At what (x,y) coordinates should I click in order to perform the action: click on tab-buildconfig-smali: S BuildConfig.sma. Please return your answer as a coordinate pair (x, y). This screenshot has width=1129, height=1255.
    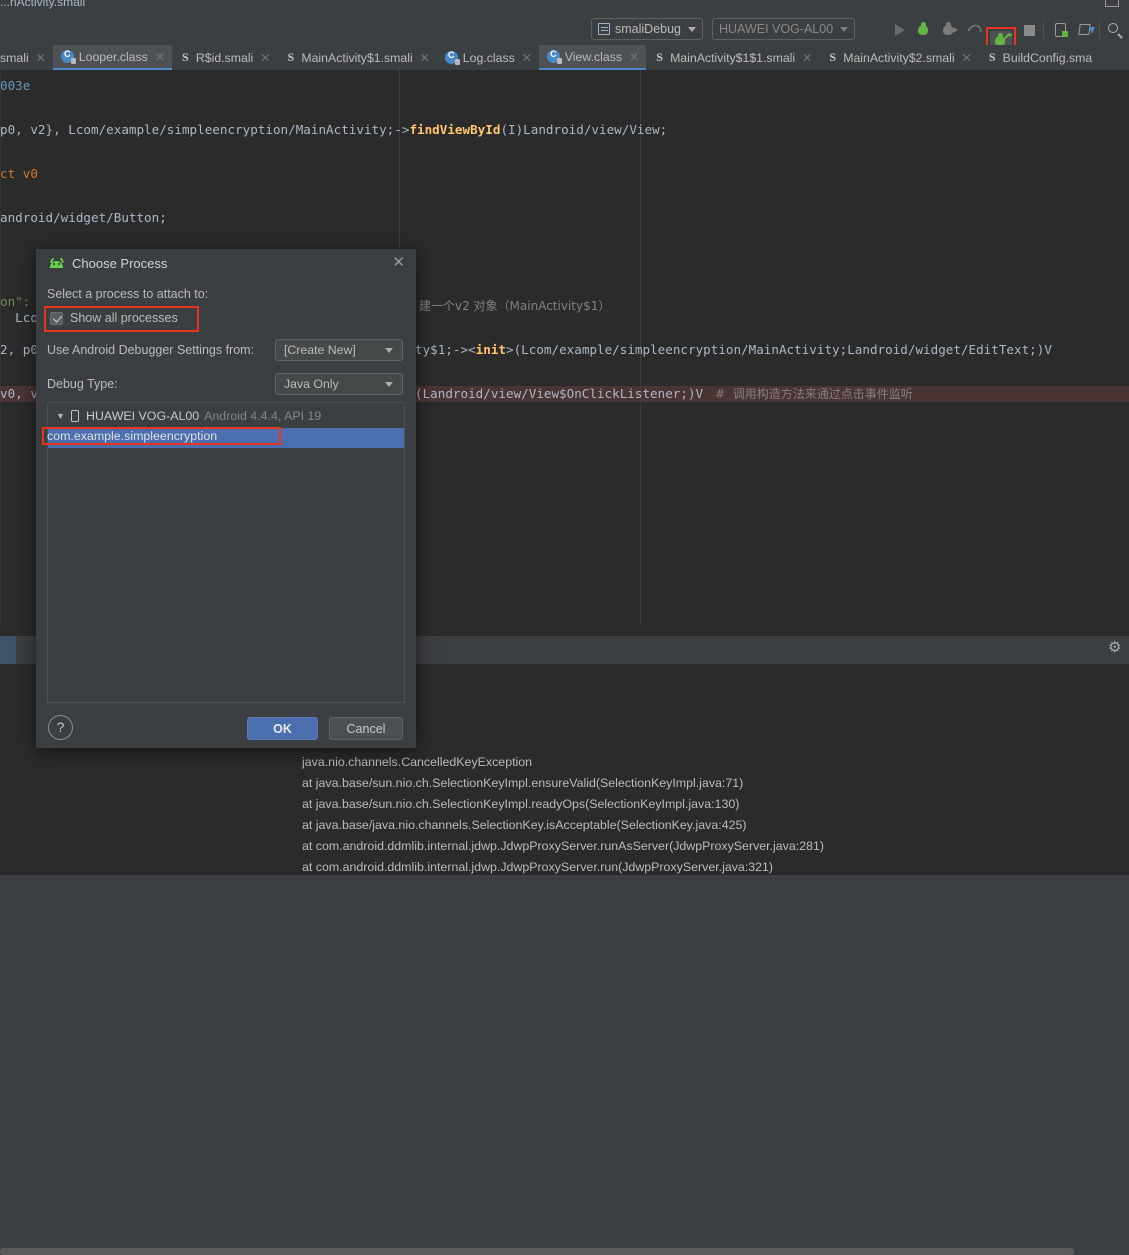
    Looking at the image, I should click on (1039, 57).